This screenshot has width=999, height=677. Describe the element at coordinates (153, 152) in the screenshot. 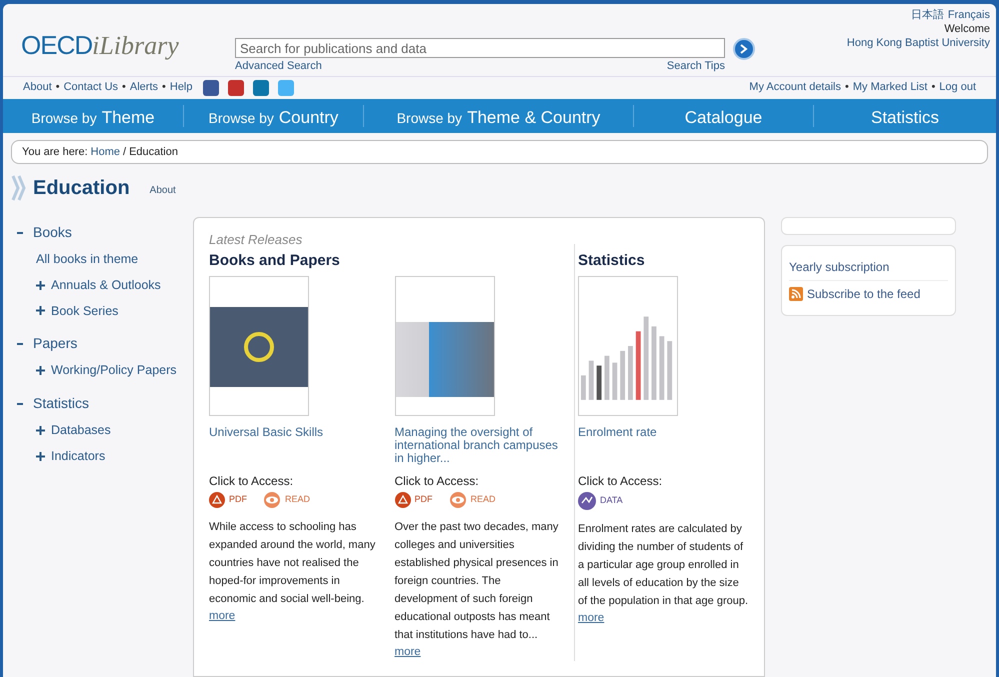

I see `breadcrumb-current-page: Education` at that location.